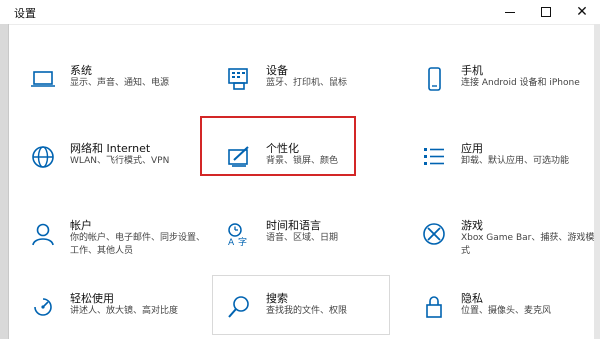  I want to click on settings-tile-gaming: 游戏 Xbox Game Bar、捕获、游戏模式, so click(499, 234).